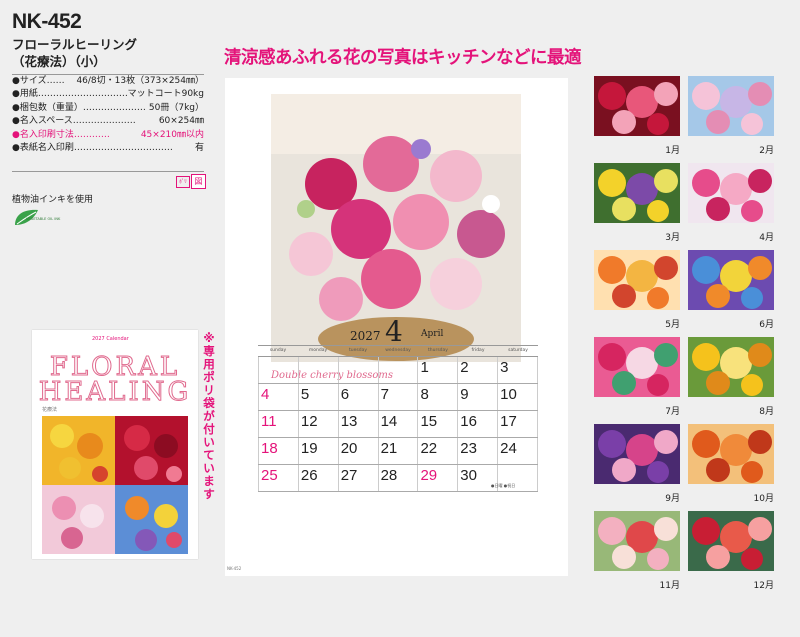 This screenshot has width=800, height=637. Describe the element at coordinates (108, 171) in the screenshot. I see `divider-bottom` at that location.